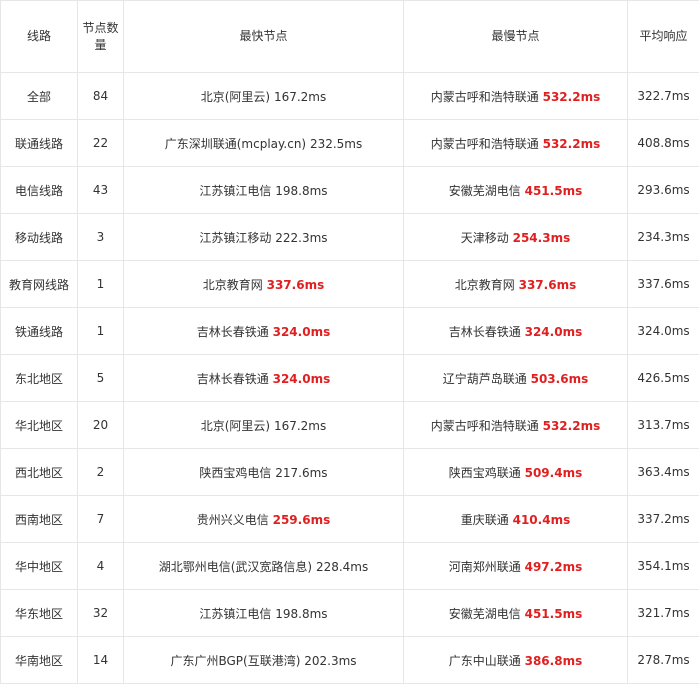  I want to click on slowest-node-cell: 陕西宝鸡联通 509.4ms, so click(516, 472).